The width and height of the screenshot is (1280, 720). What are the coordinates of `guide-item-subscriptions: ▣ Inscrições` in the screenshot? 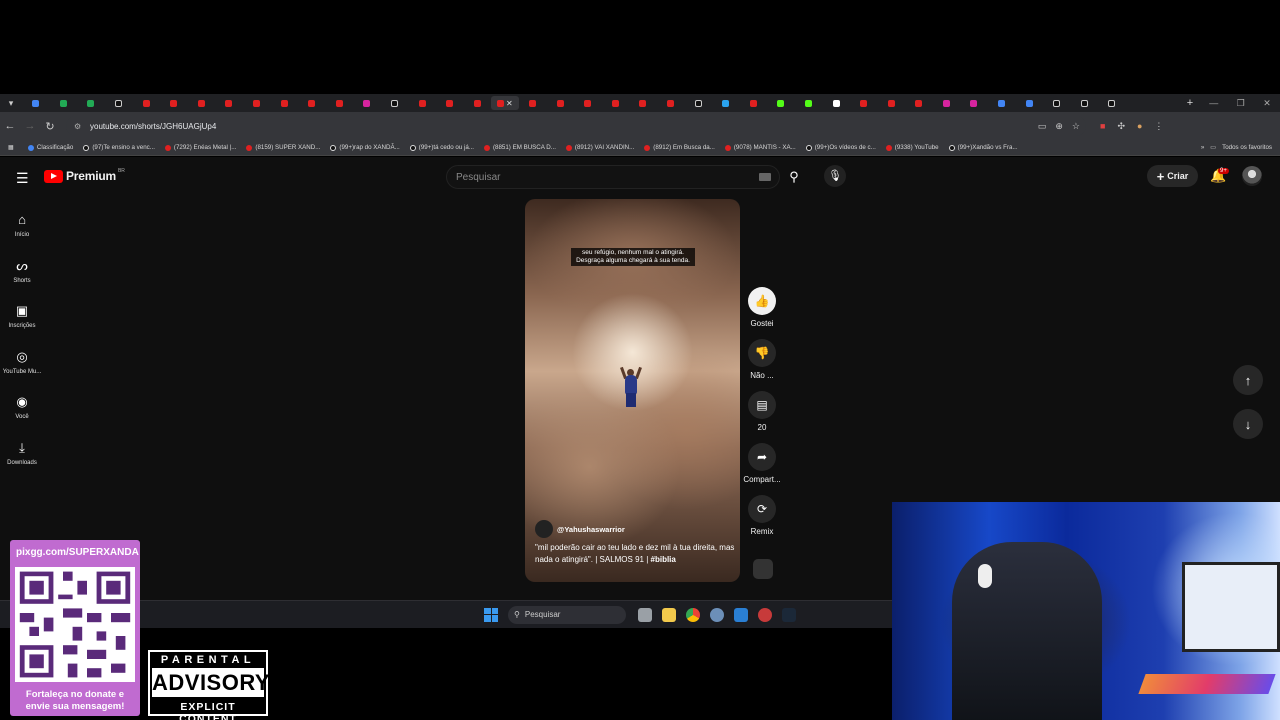 It's located at (22, 317).